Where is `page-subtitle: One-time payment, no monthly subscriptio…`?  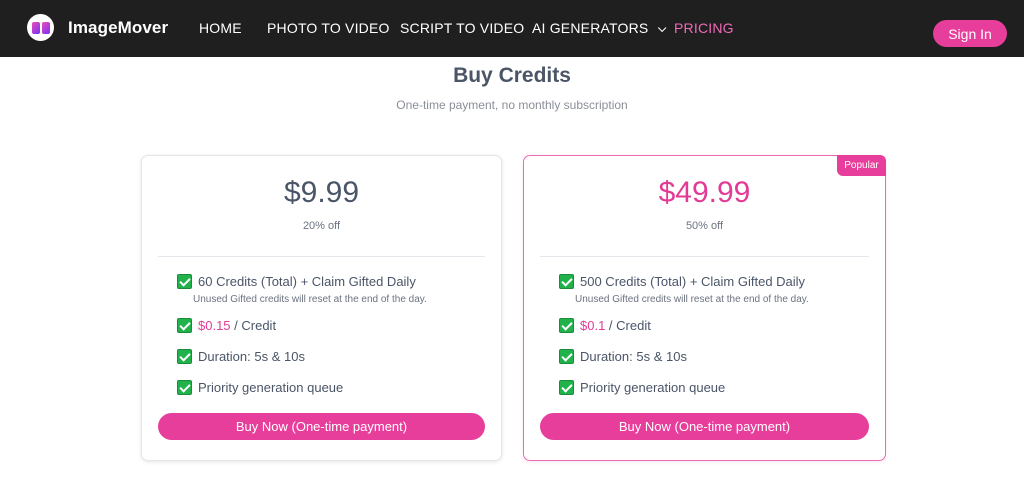
page-subtitle: One-time payment, no monthly subscriptio… is located at coordinates (512, 105).